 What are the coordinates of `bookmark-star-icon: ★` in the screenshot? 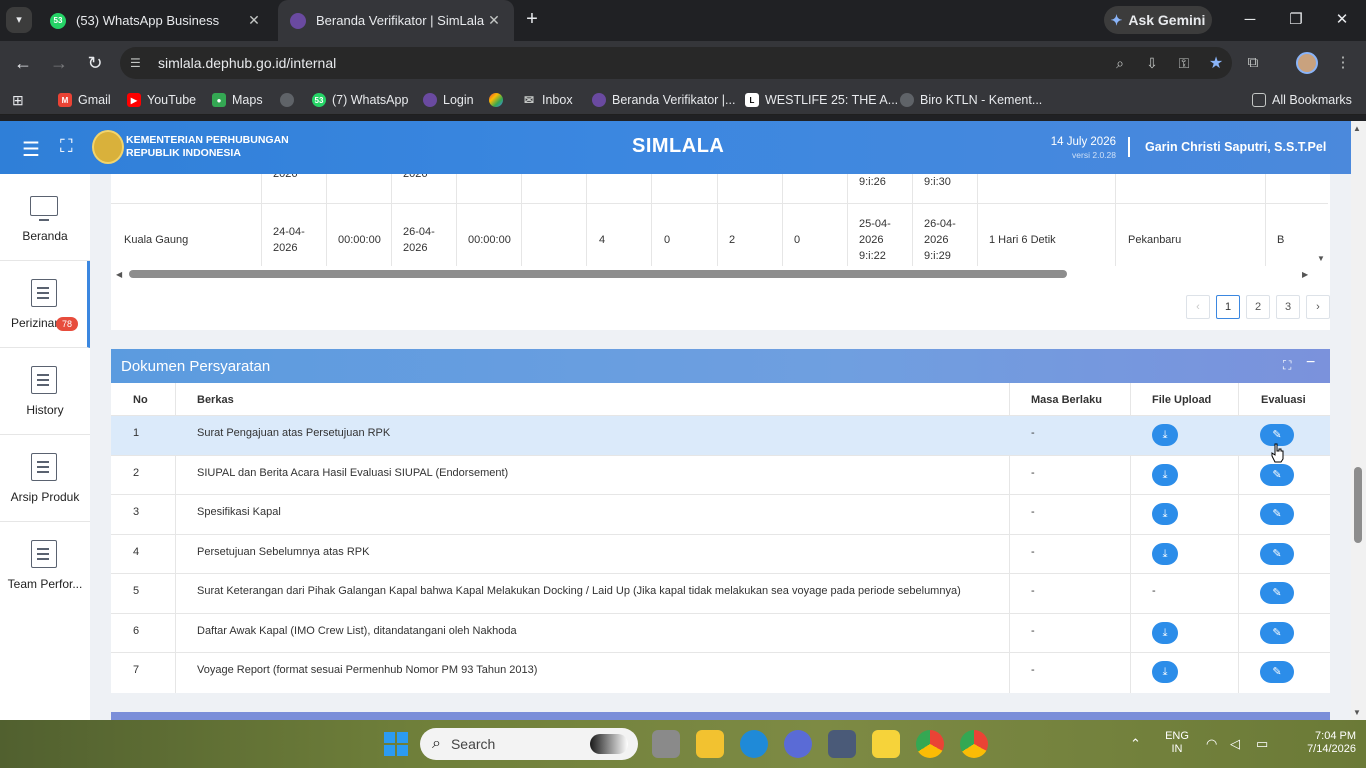 It's located at (1216, 63).